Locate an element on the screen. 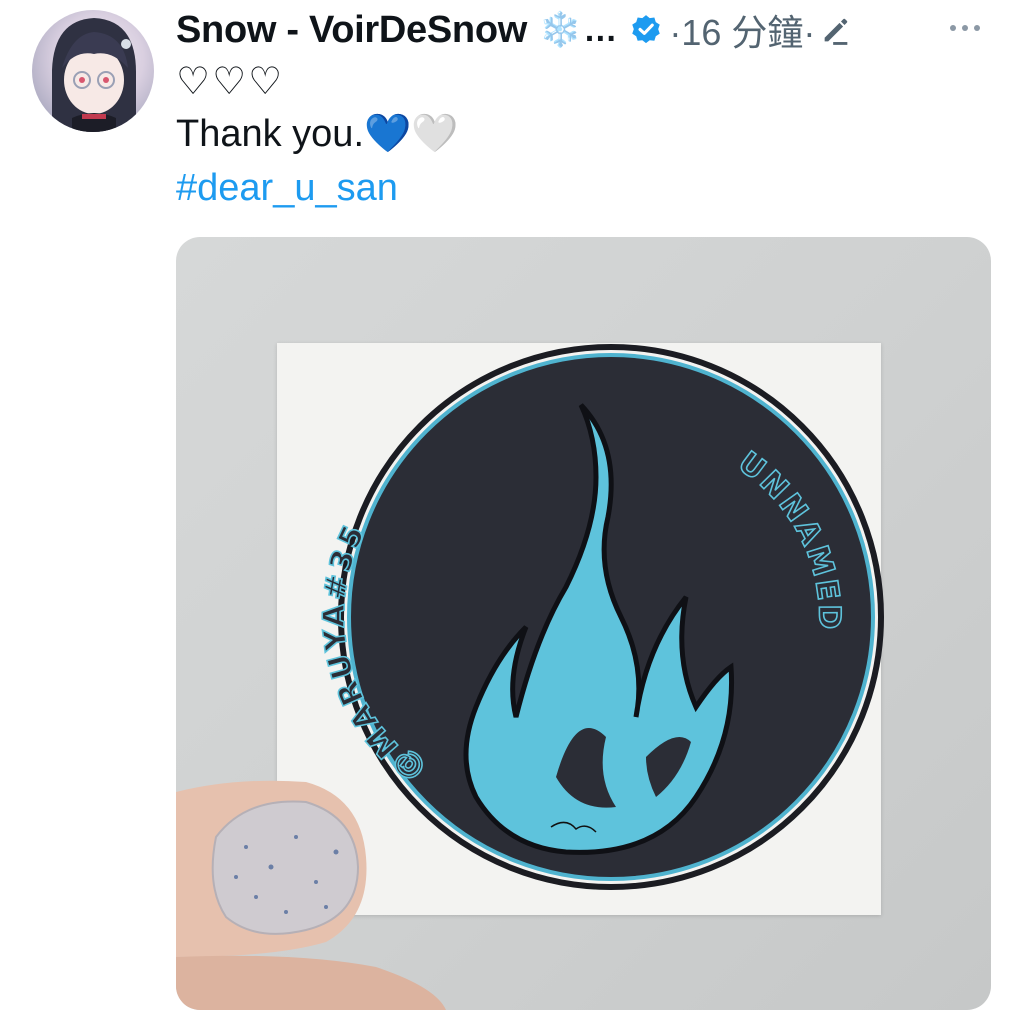 This screenshot has height=1023, width=1024. post-text-hearts: ♡♡♡ is located at coordinates (230, 82).